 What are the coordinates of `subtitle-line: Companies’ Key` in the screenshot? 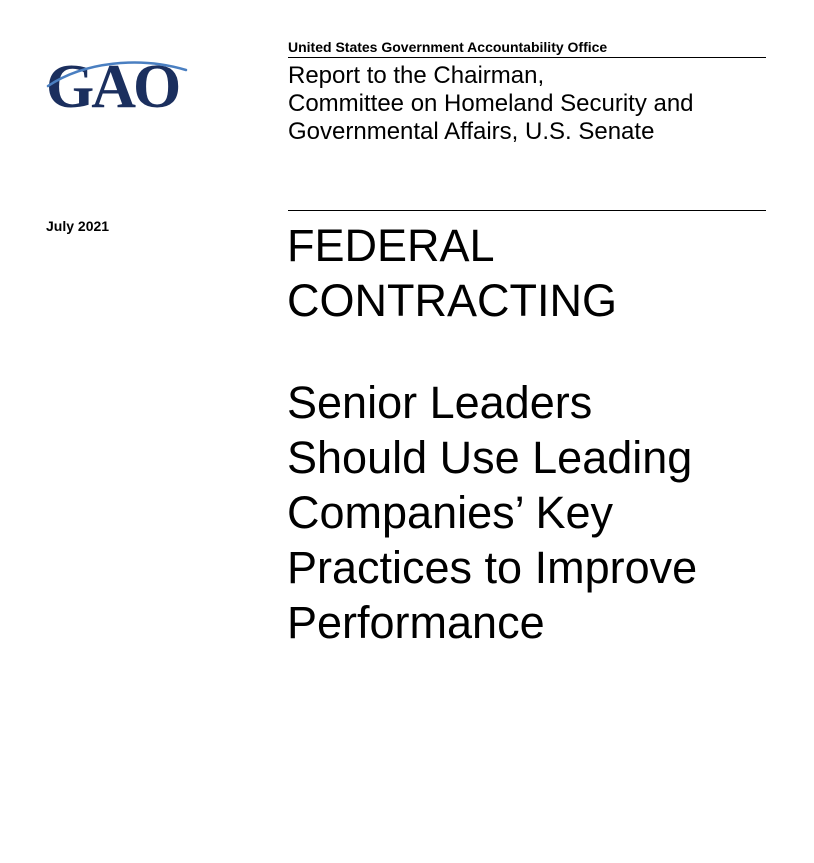 It's located at (450, 512).